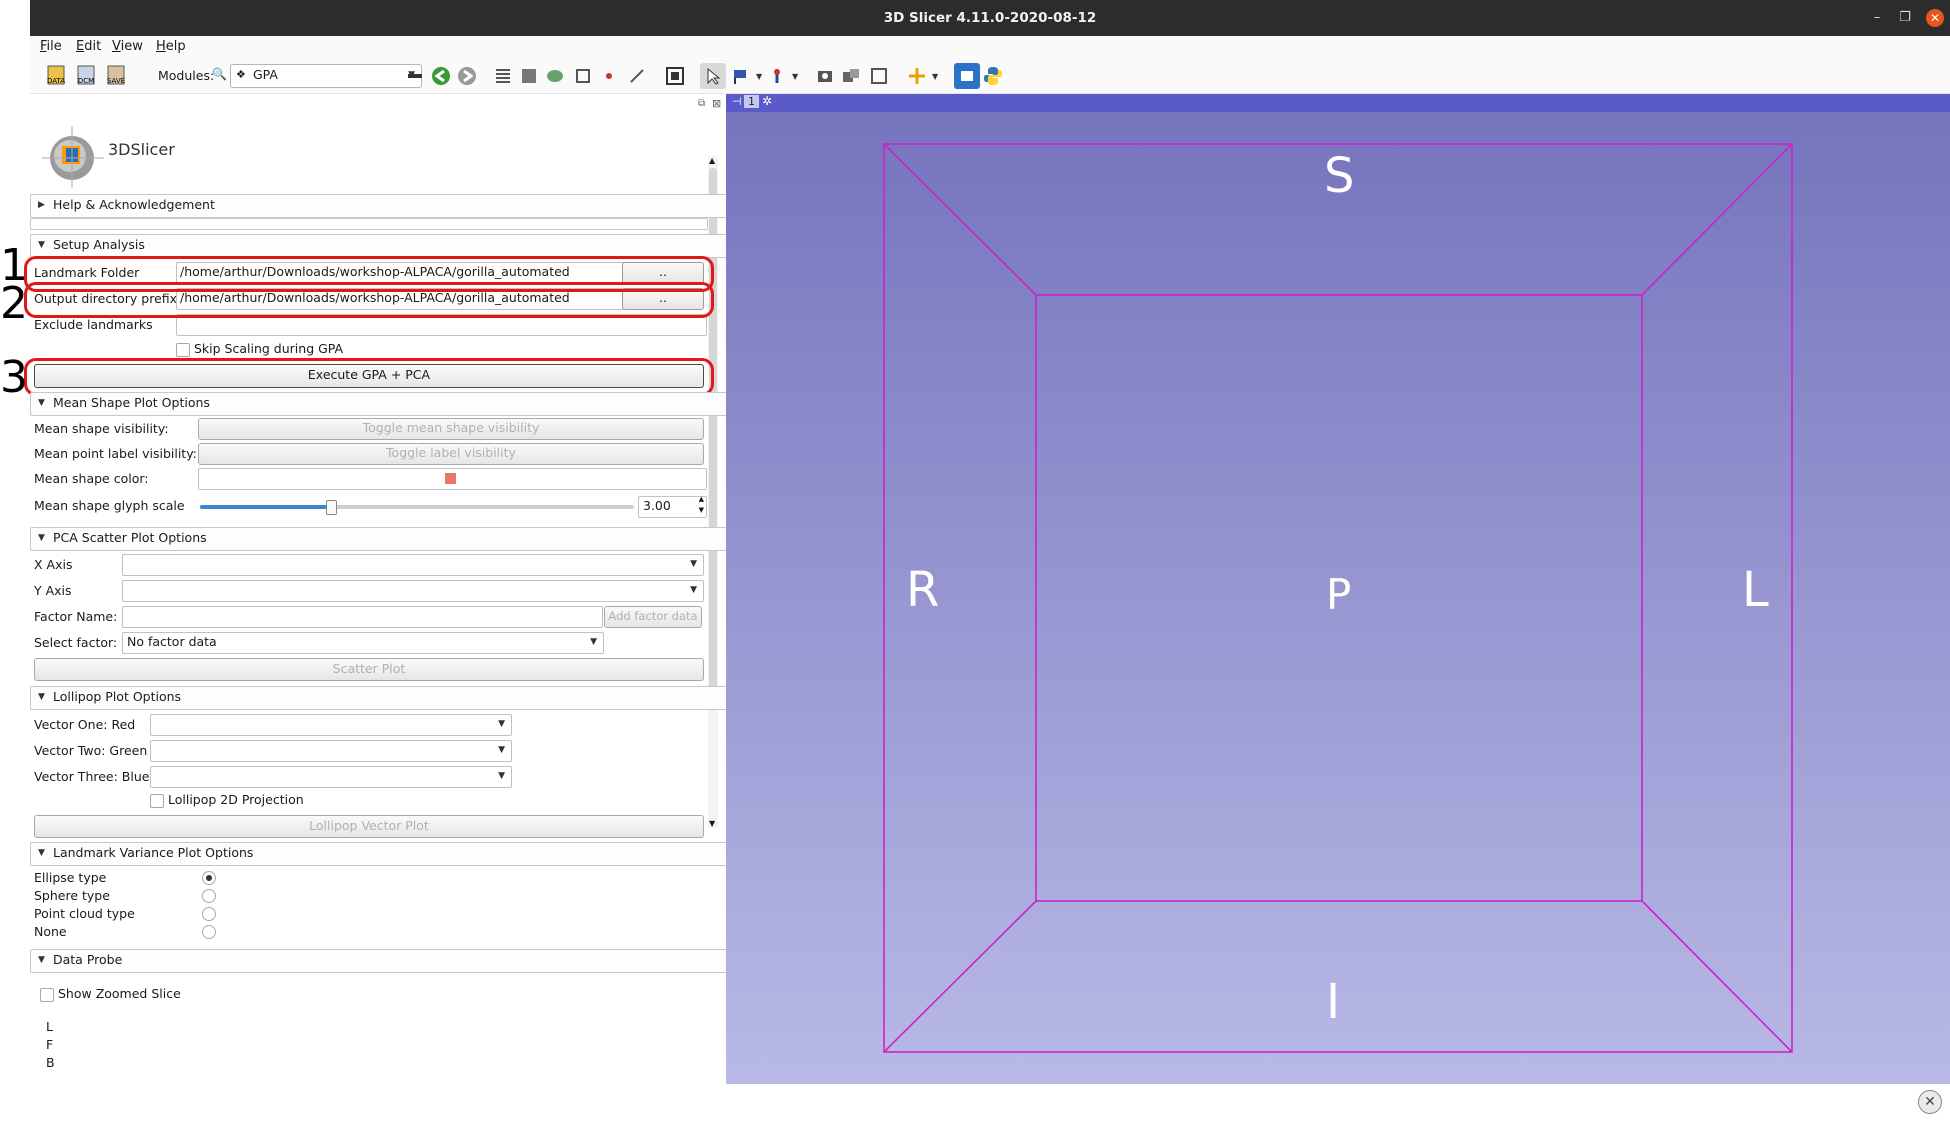 This screenshot has width=1950, height=1121. I want to click on window-title: 3D Slicer 4.11.0-2020-08-12, so click(990, 18).